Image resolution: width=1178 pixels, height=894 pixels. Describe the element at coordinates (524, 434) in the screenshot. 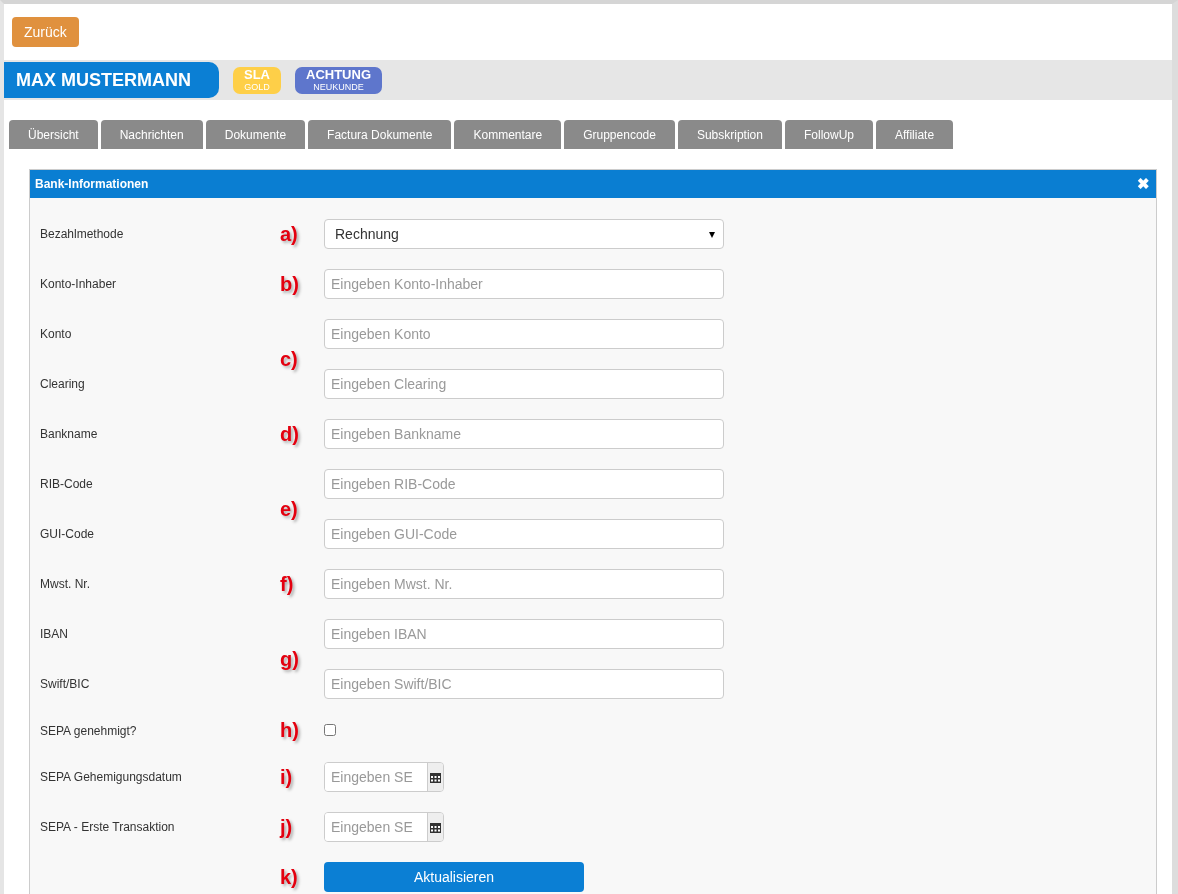

I see `input-field: Eingeben Bankname` at that location.